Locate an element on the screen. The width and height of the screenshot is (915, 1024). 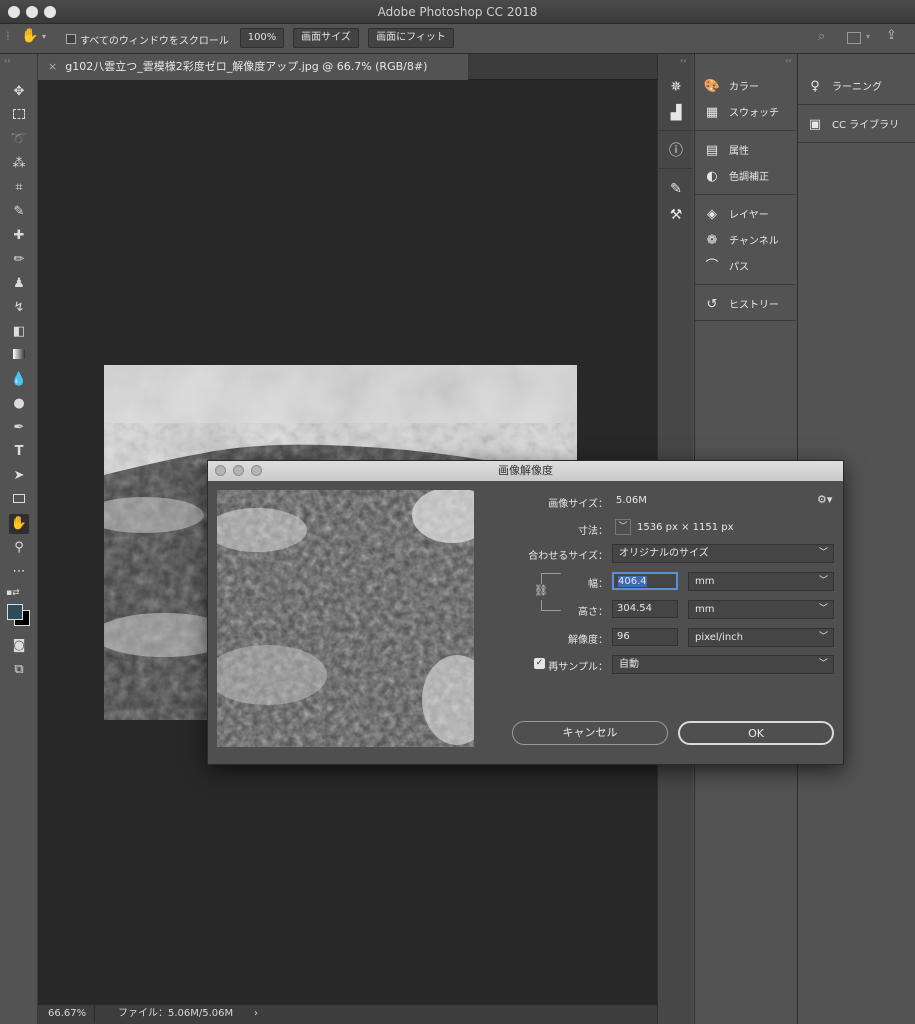
panel-channels: ❁ チャンネル is located at coordinates (741, 241).